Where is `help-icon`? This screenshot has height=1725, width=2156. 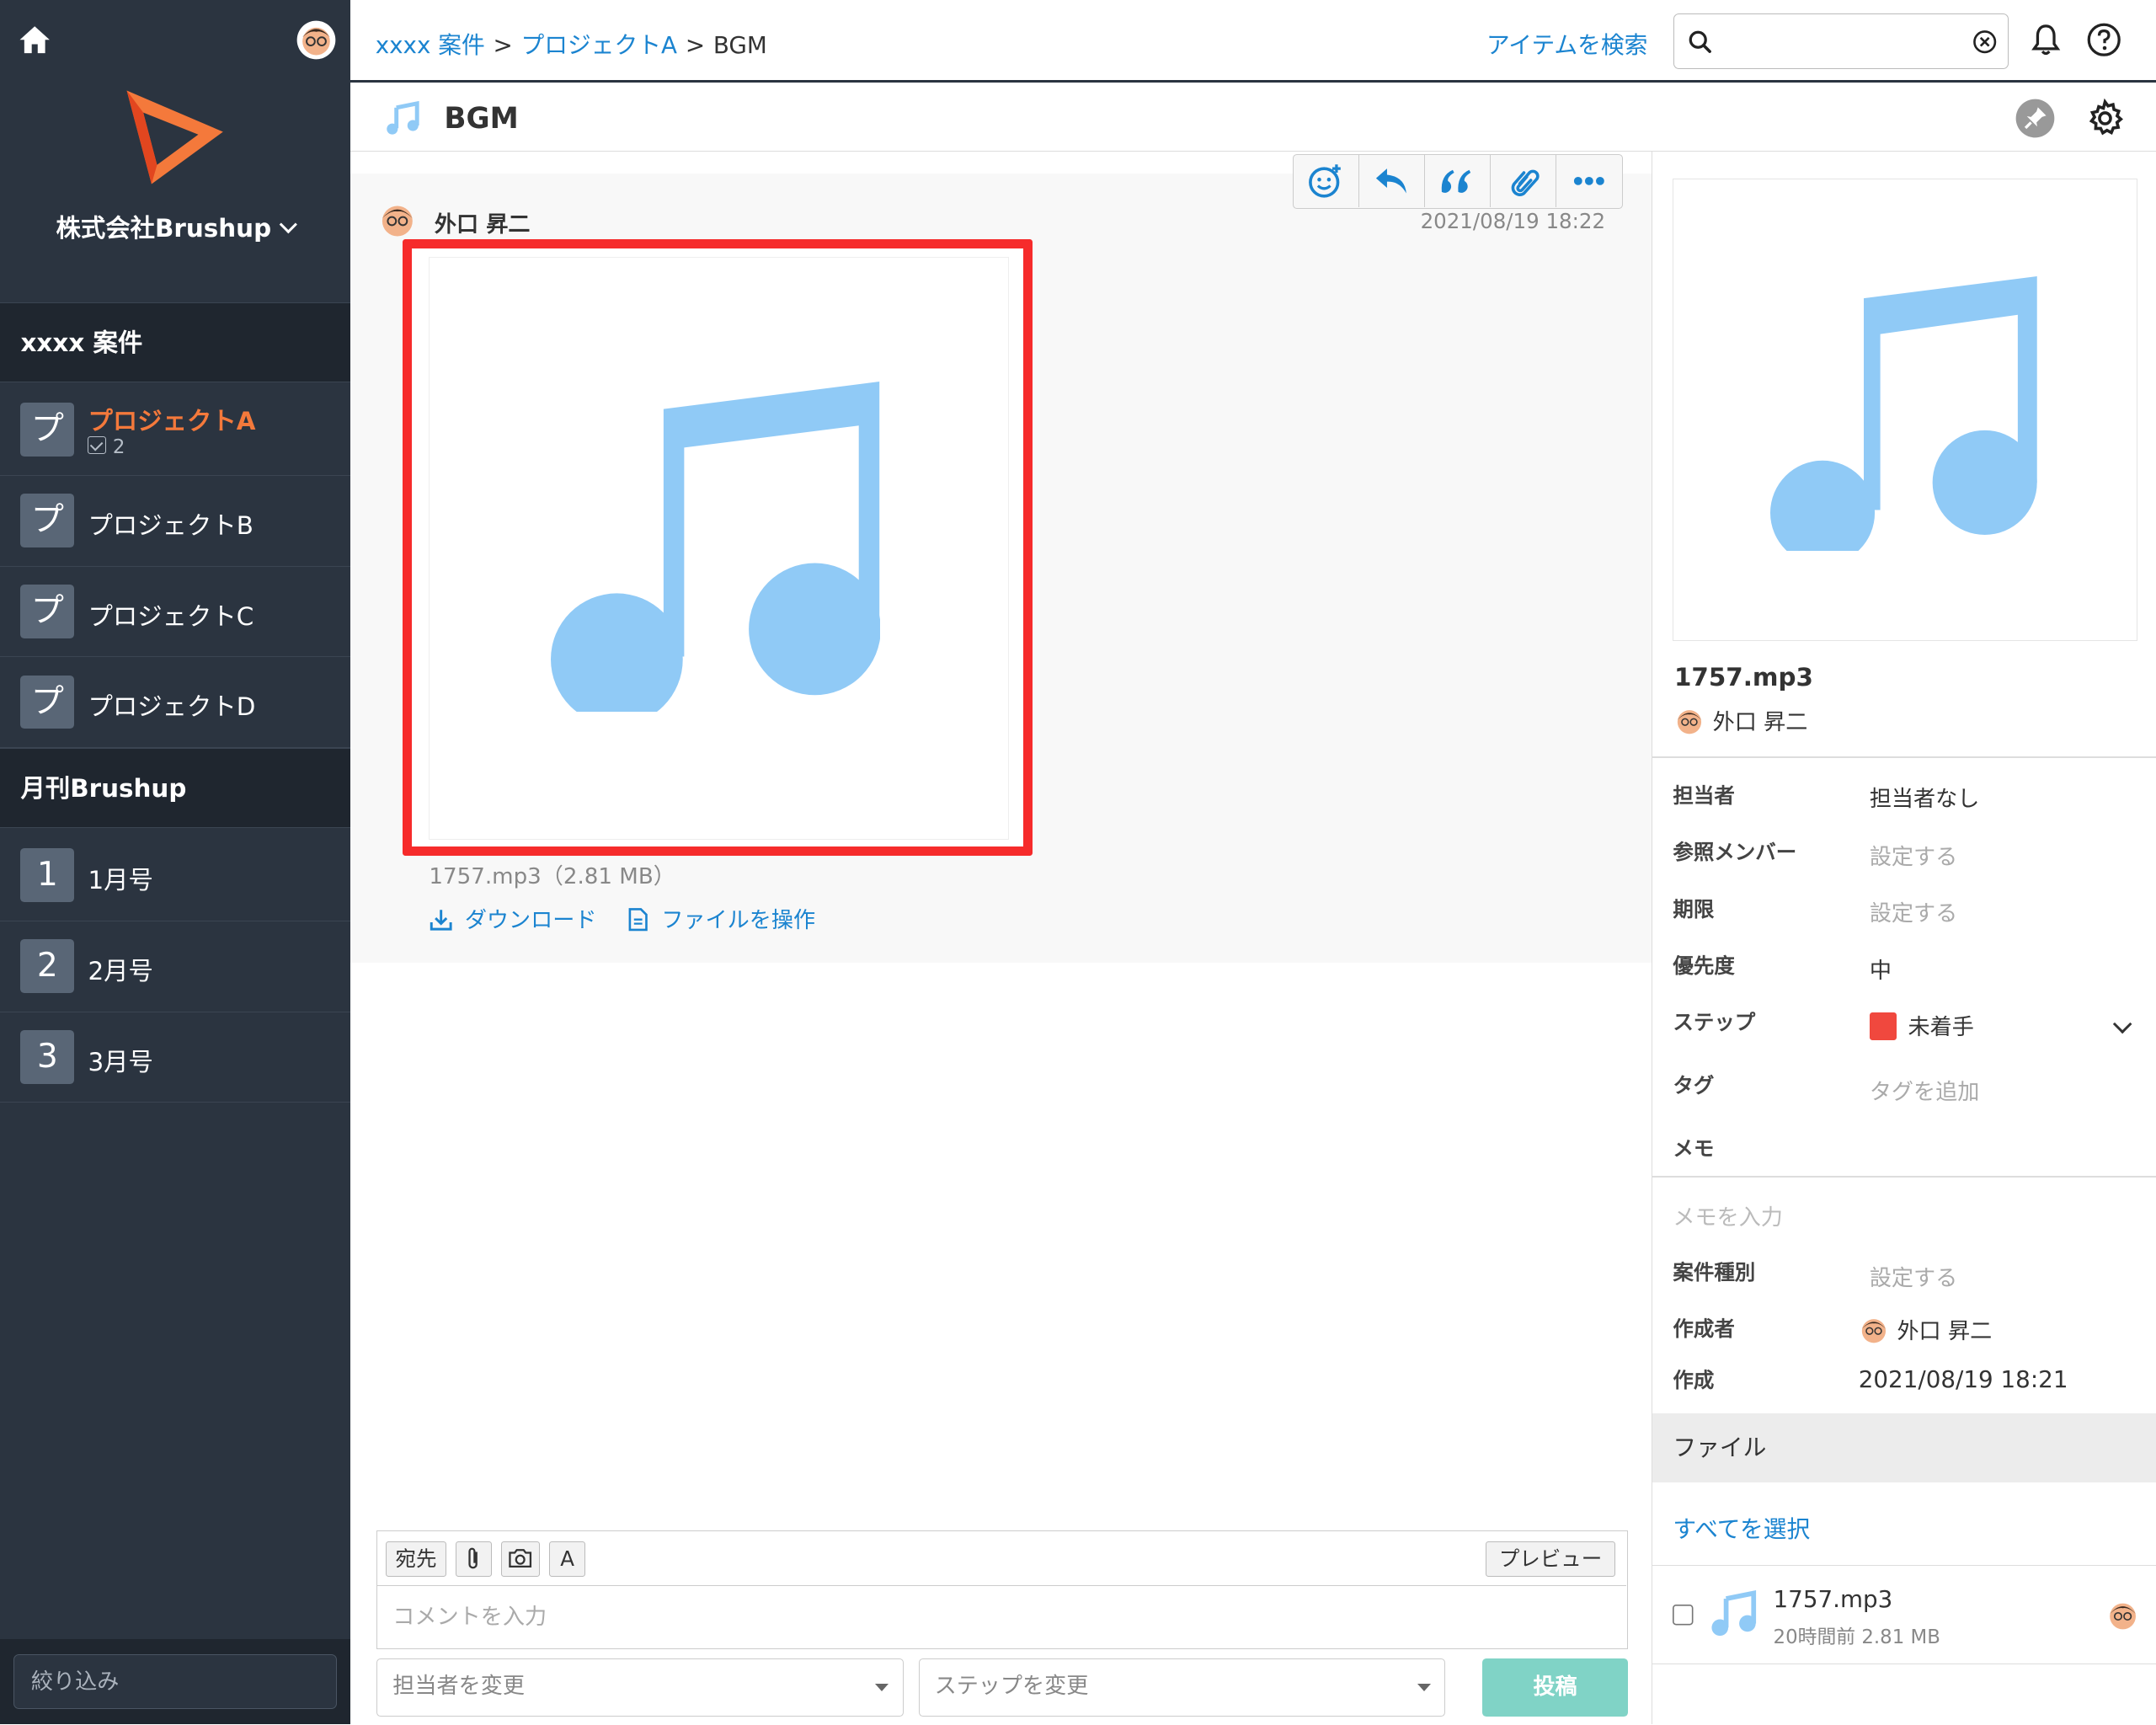
help-icon is located at coordinates (2103, 39).